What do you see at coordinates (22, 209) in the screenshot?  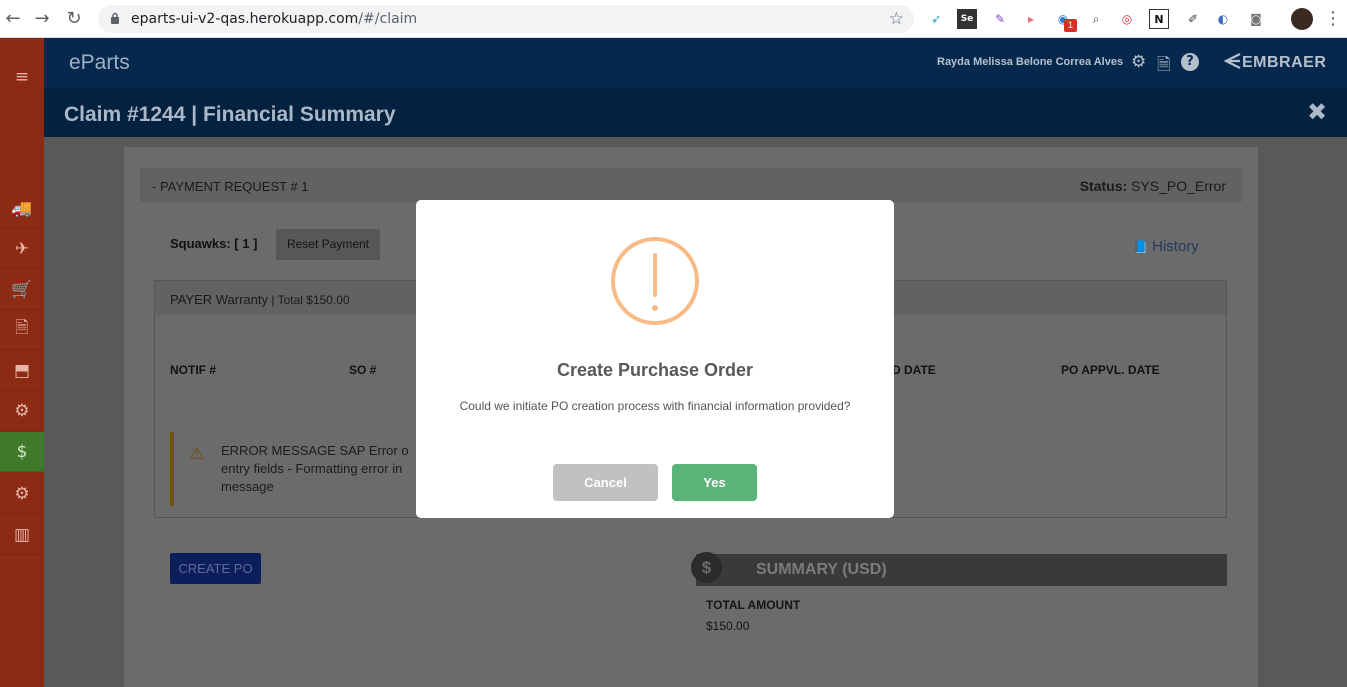 I see `sidebar-truck-icon: 🚚` at bounding box center [22, 209].